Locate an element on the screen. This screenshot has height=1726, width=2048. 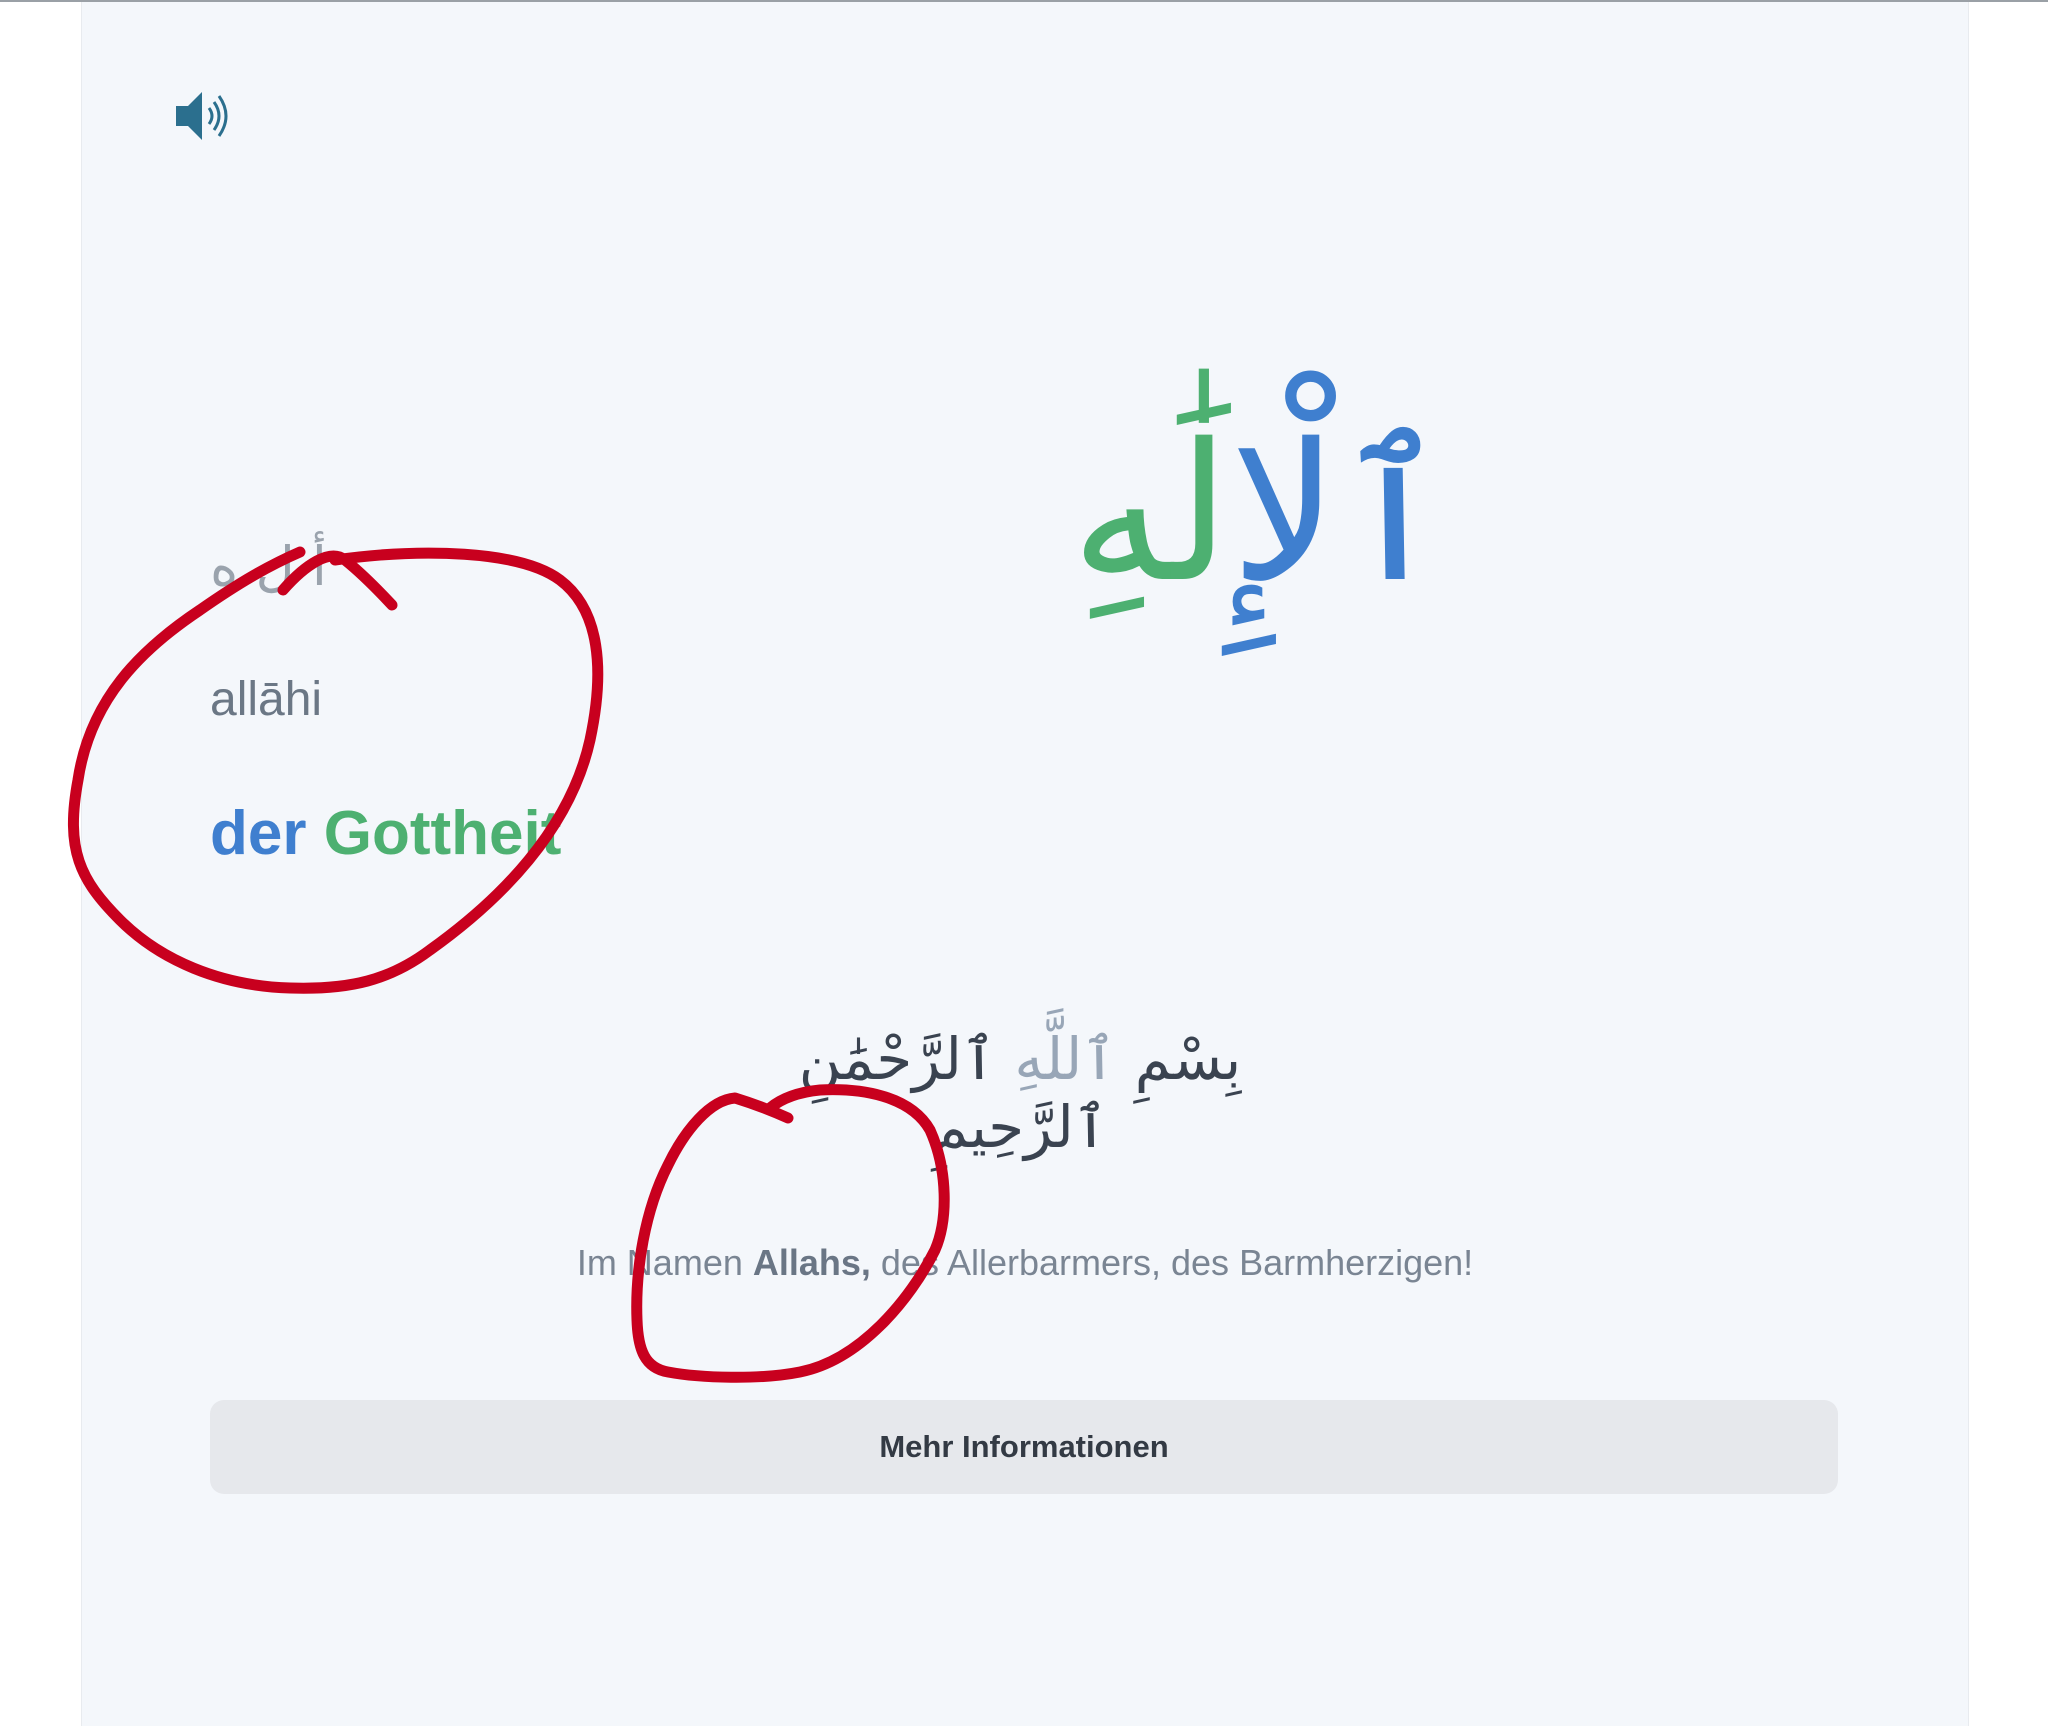
german-noun: Gottheit is located at coordinates (442, 833).